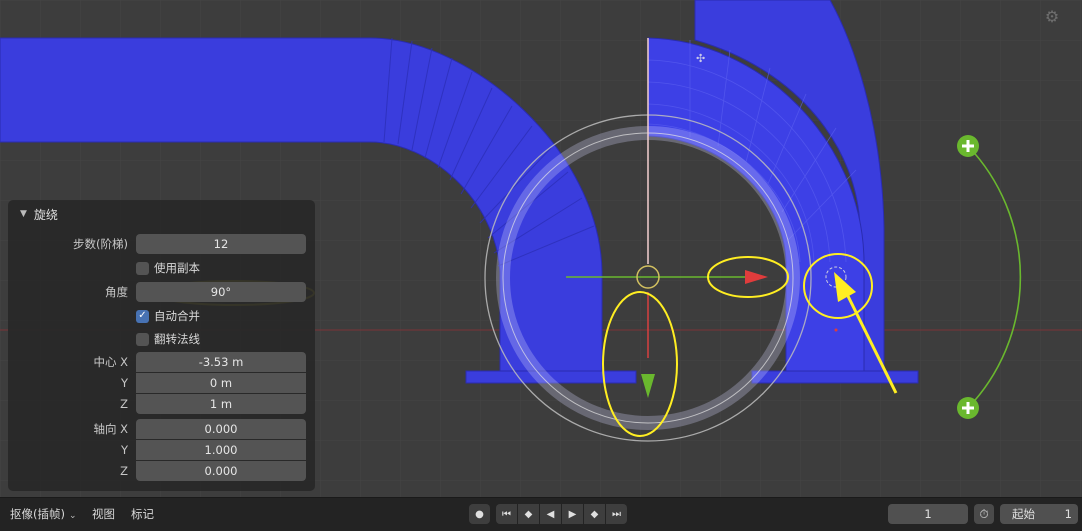  I want to click on play-reverse-icon: ◀, so click(550, 514).